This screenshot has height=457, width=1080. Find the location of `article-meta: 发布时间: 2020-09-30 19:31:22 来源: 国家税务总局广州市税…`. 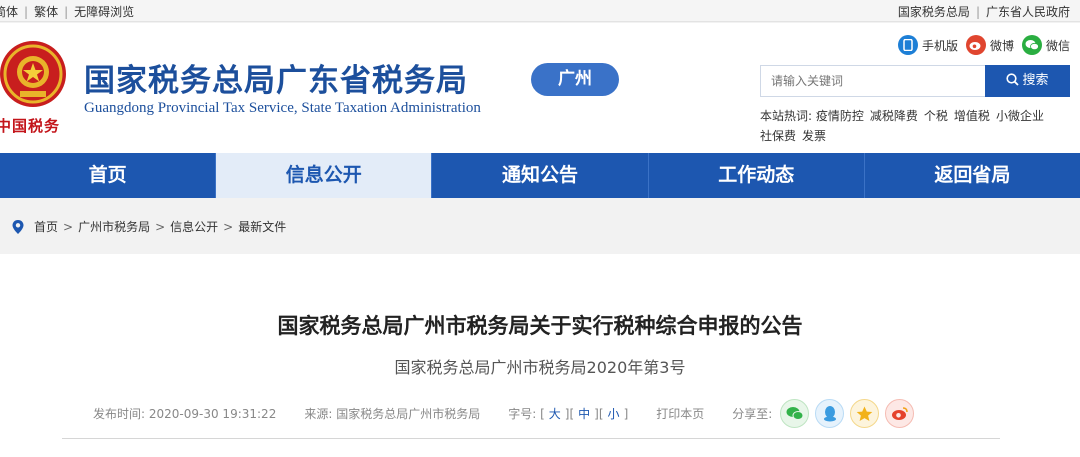

article-meta: 发布时间: 2020-09-30 19:31:22 来源: 国家税务总局广州市税… is located at coordinates (504, 413).